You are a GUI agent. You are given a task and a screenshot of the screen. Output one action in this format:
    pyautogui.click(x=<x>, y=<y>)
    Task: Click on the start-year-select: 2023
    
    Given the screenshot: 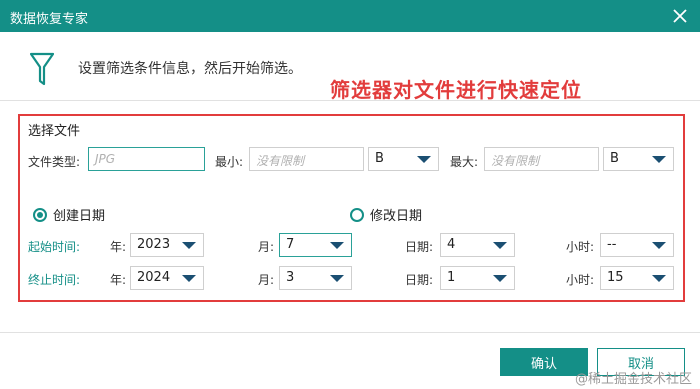 What is the action you would take?
    pyautogui.click(x=167, y=245)
    